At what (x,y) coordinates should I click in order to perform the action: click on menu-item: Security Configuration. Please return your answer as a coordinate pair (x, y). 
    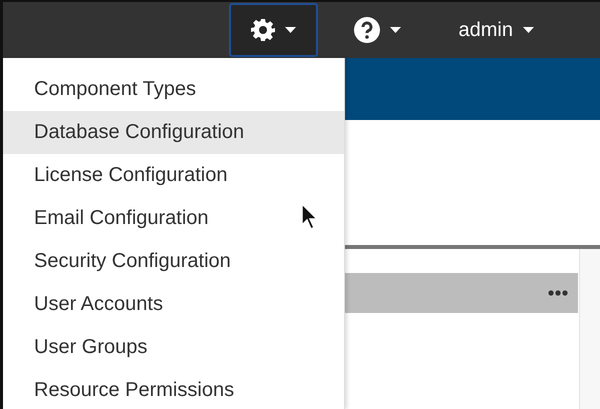
    Looking at the image, I should click on (173, 261).